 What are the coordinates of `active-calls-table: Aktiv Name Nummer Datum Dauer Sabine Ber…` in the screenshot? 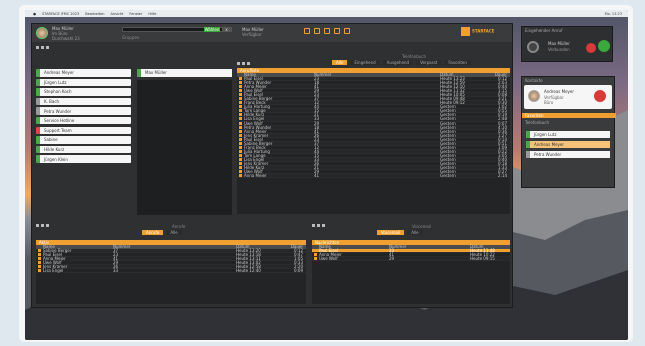 It's located at (171, 272).